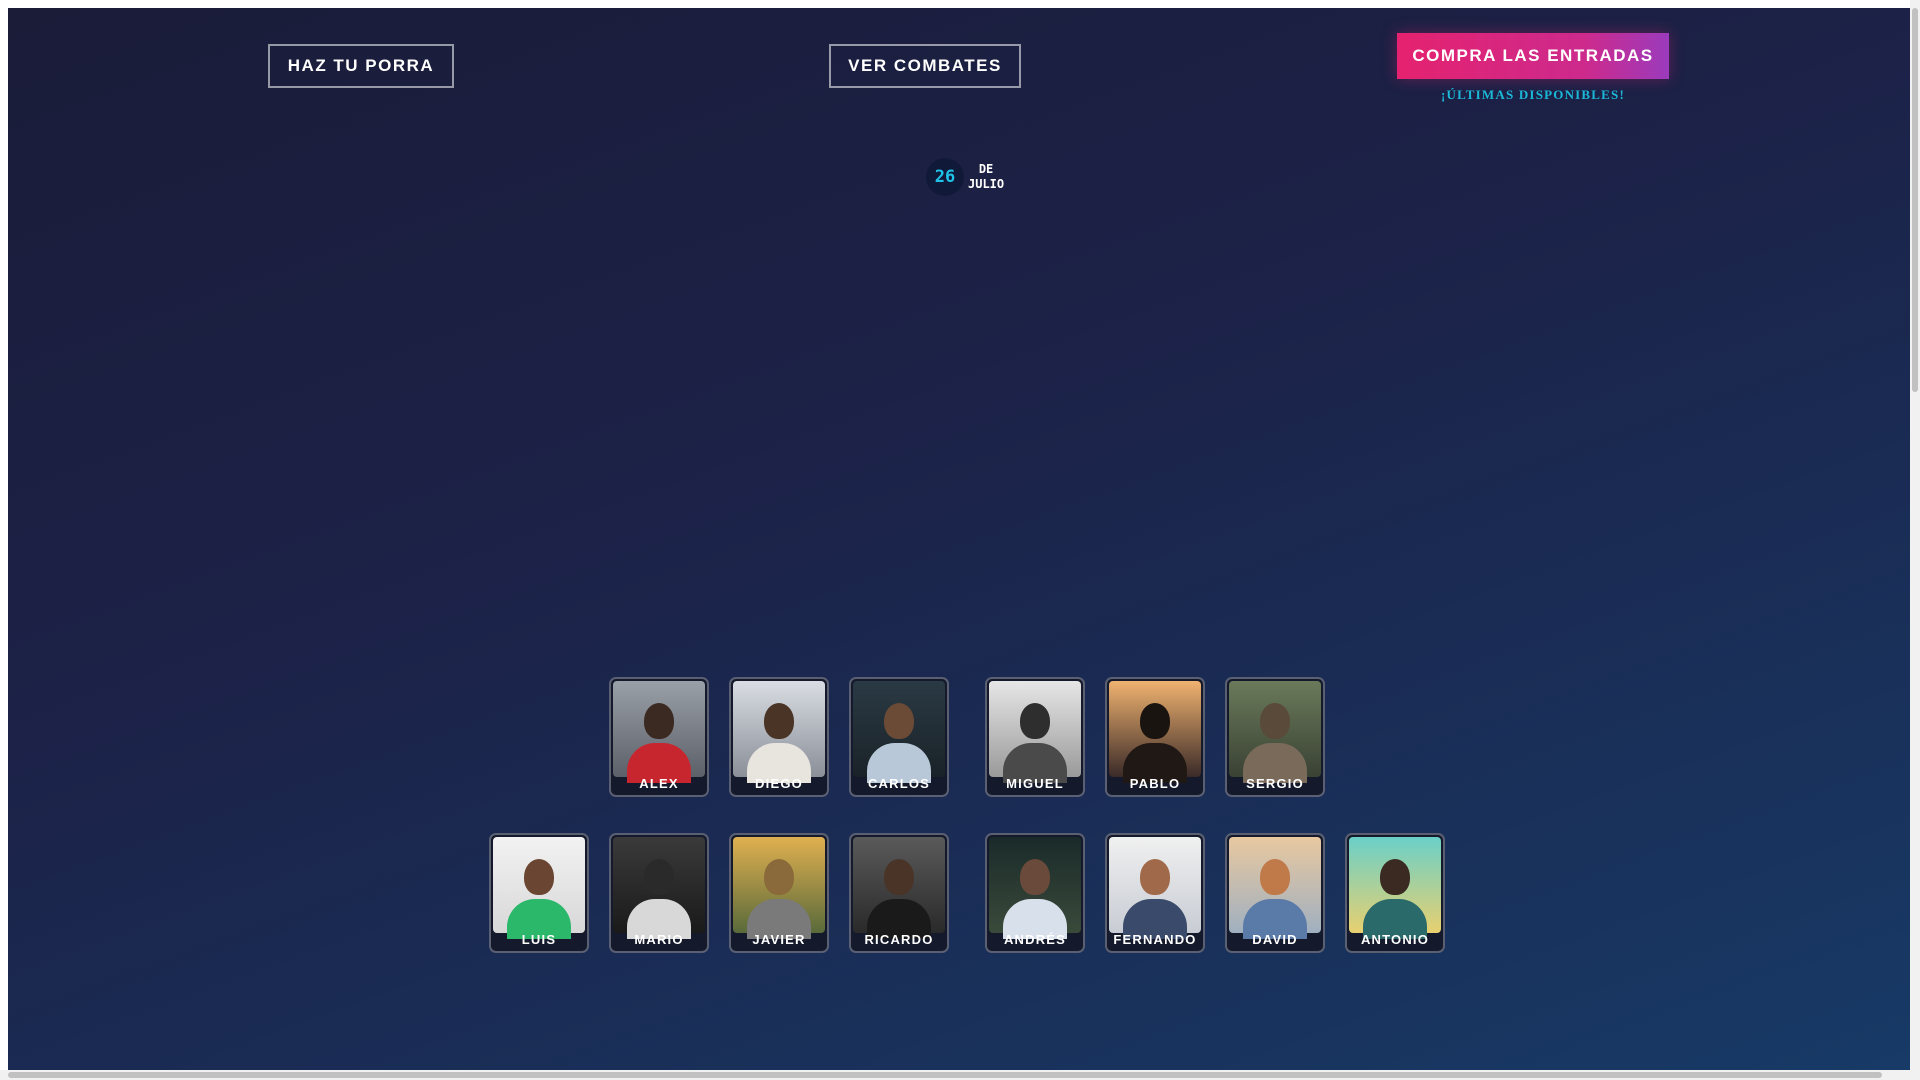 This screenshot has height=1080, width=1920. What do you see at coordinates (1035, 783) in the screenshot?
I see `fighter-name: MIGUEL` at bounding box center [1035, 783].